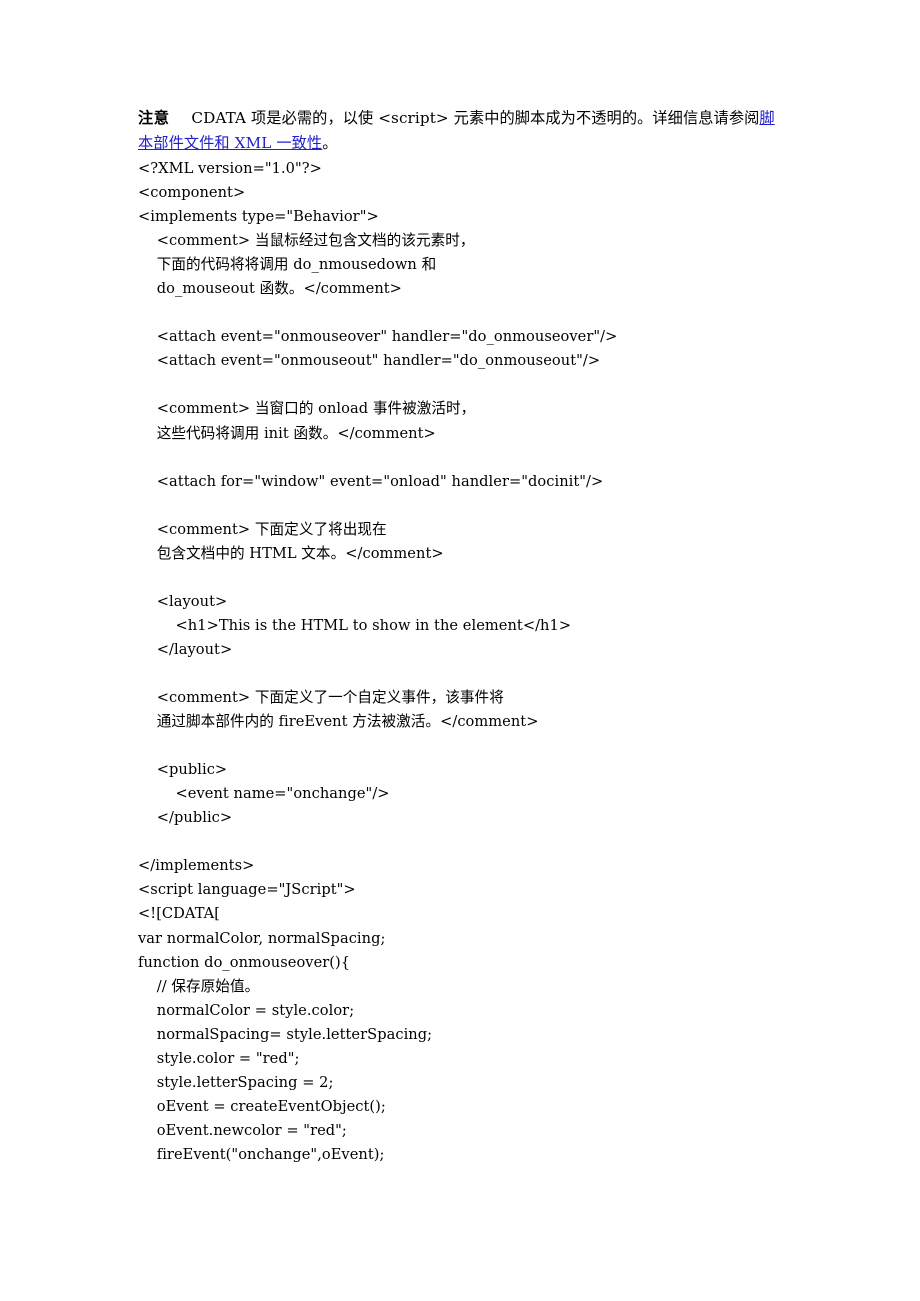 Image resolution: width=920 pixels, height=1301 pixels. I want to click on code-line: <public>, so click(183, 770).